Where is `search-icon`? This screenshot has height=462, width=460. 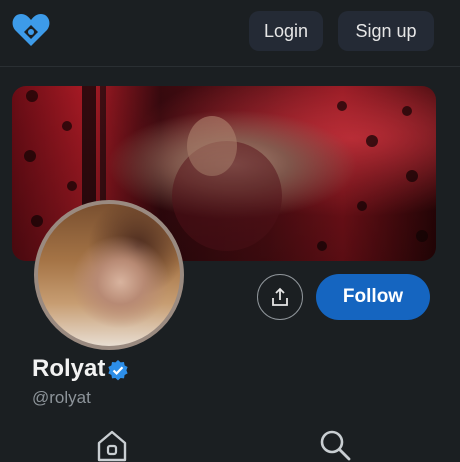
search-icon is located at coordinates (335, 445).